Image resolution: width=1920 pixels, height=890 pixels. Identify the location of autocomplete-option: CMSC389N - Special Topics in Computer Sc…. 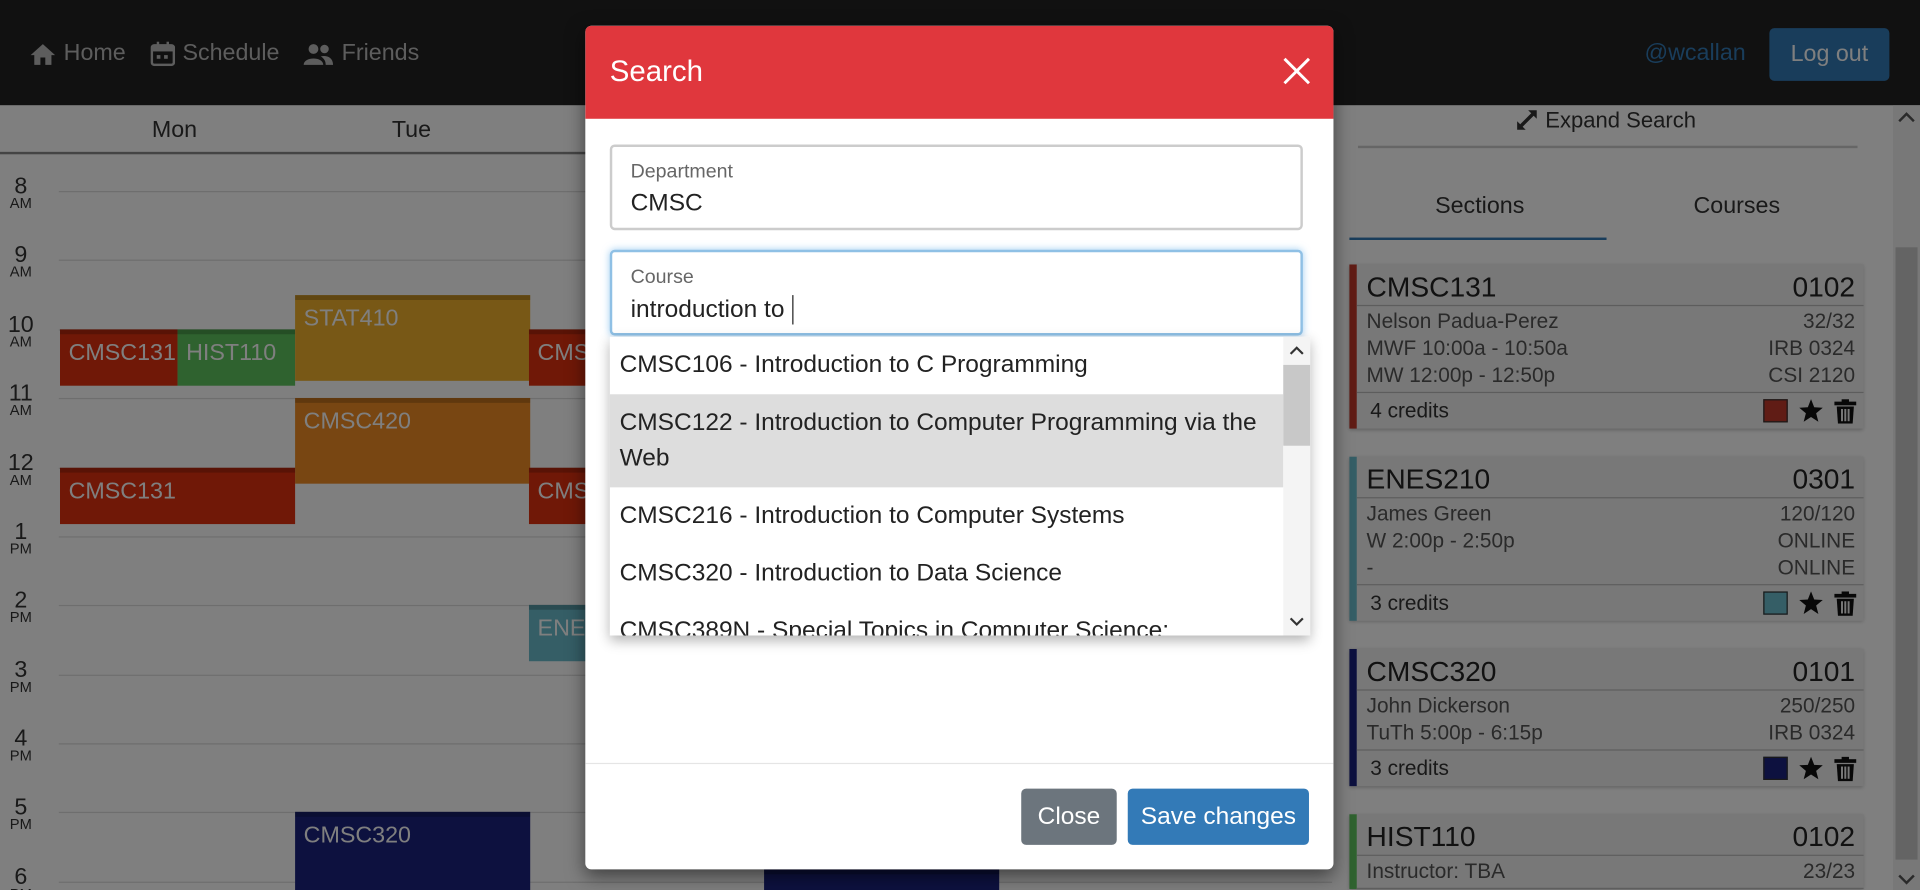
(946, 618).